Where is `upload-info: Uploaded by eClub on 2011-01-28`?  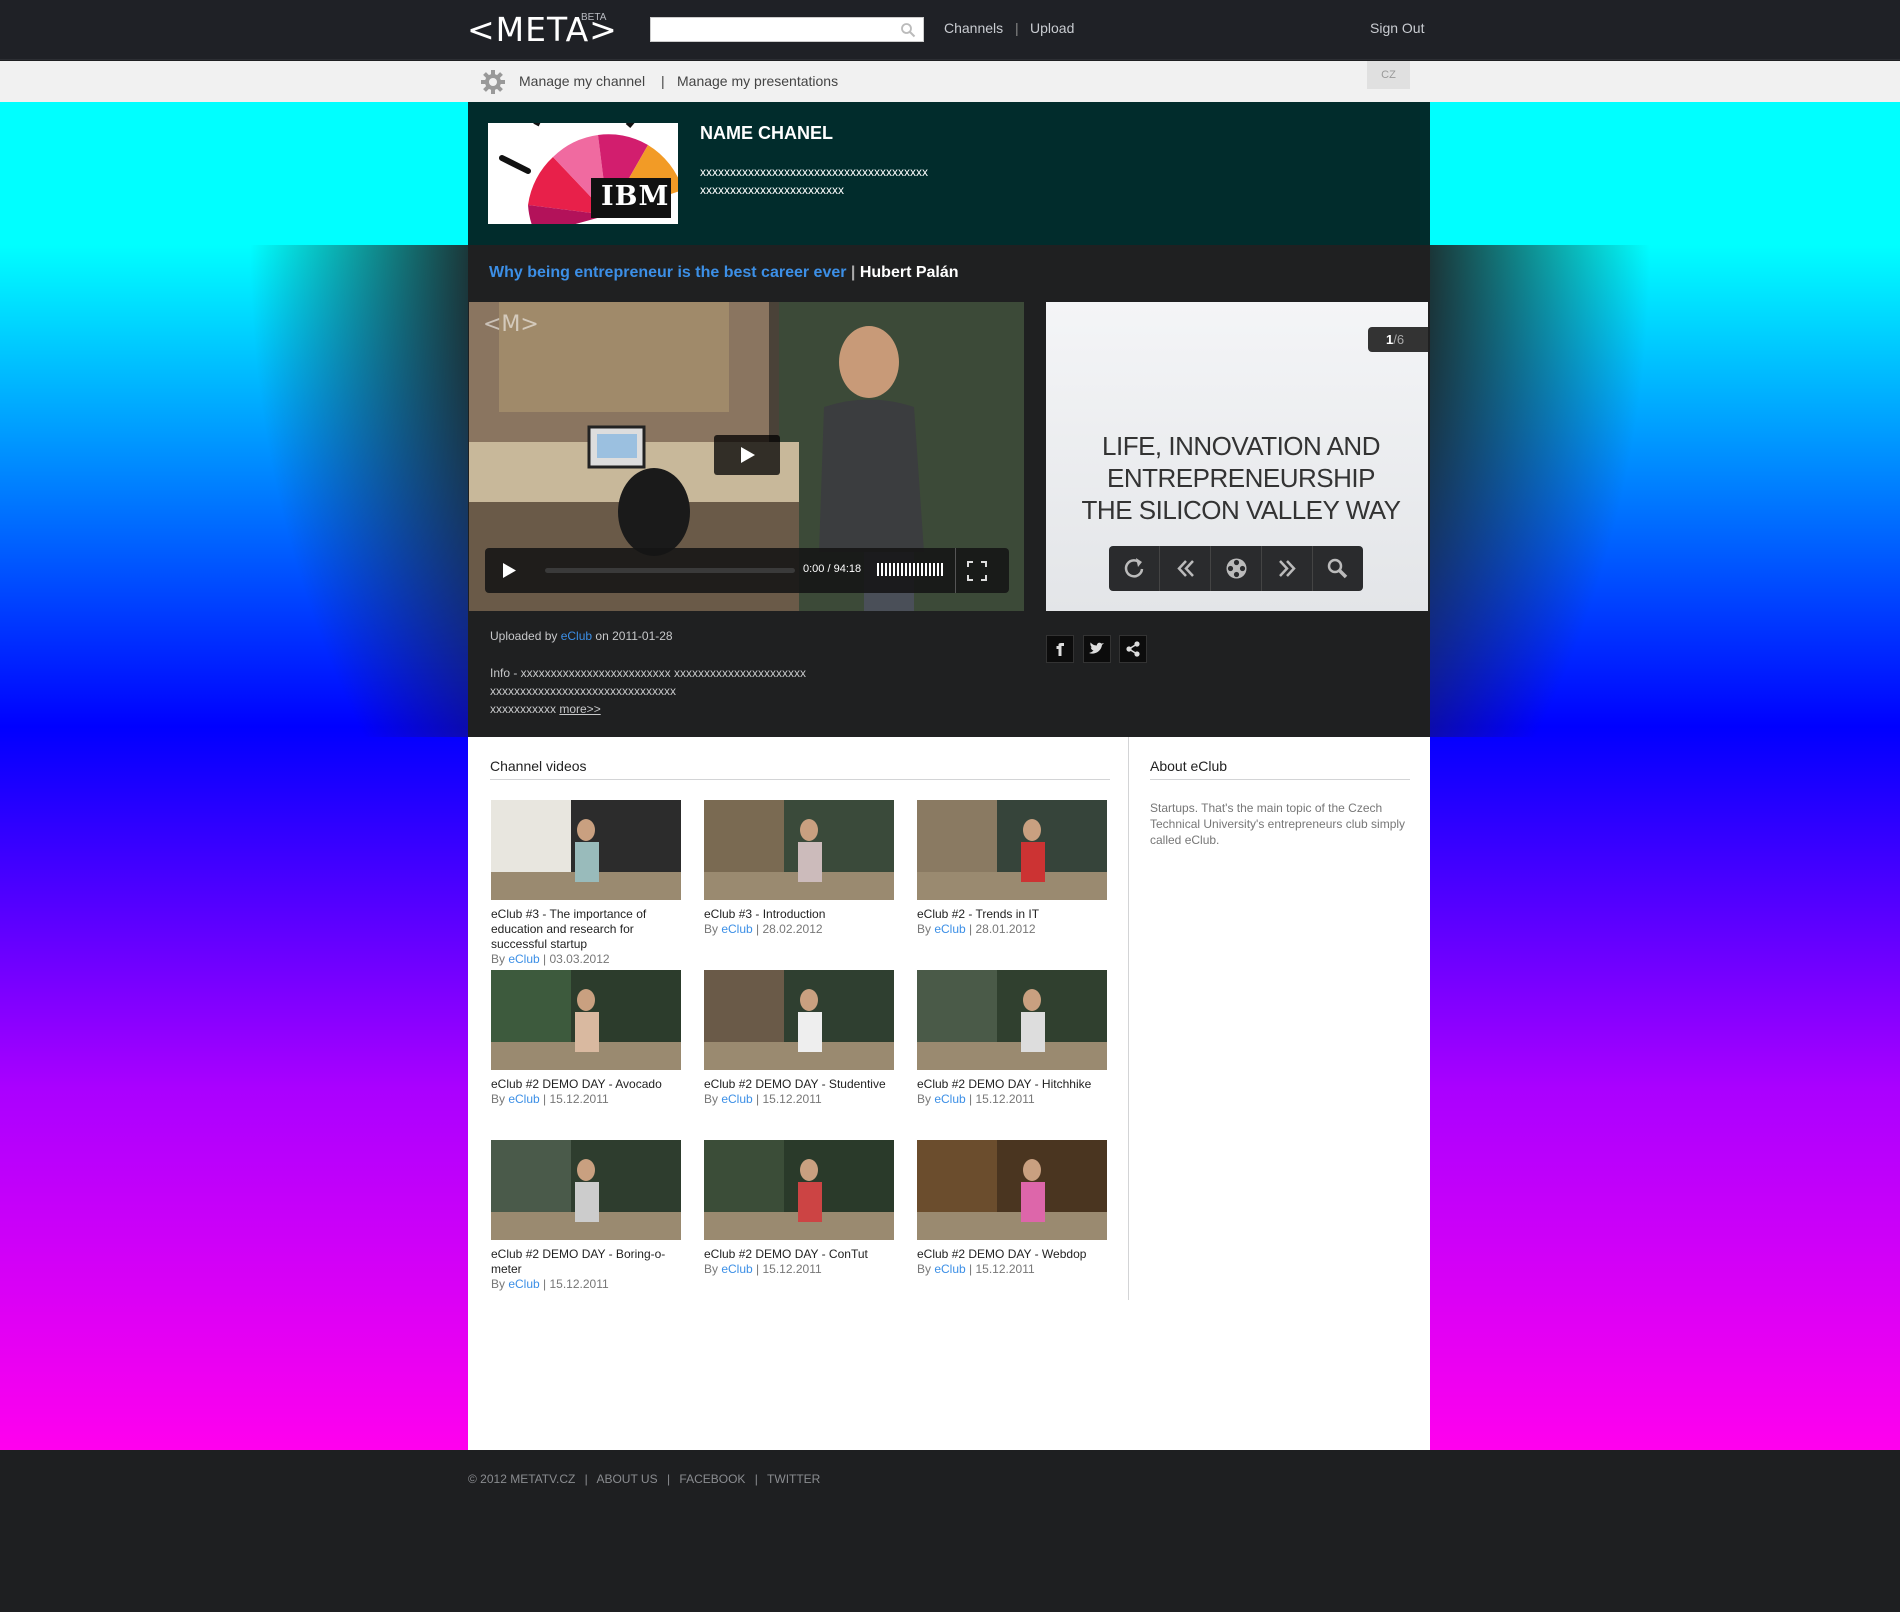
upload-info: Uploaded by eClub on 2011-01-28 is located at coordinates (581, 636).